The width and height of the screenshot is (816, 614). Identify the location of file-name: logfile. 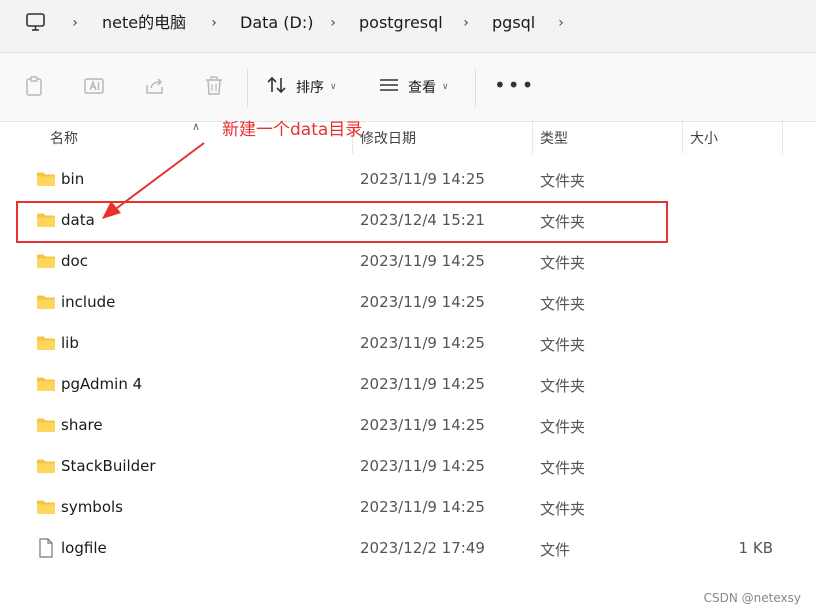
(84, 548).